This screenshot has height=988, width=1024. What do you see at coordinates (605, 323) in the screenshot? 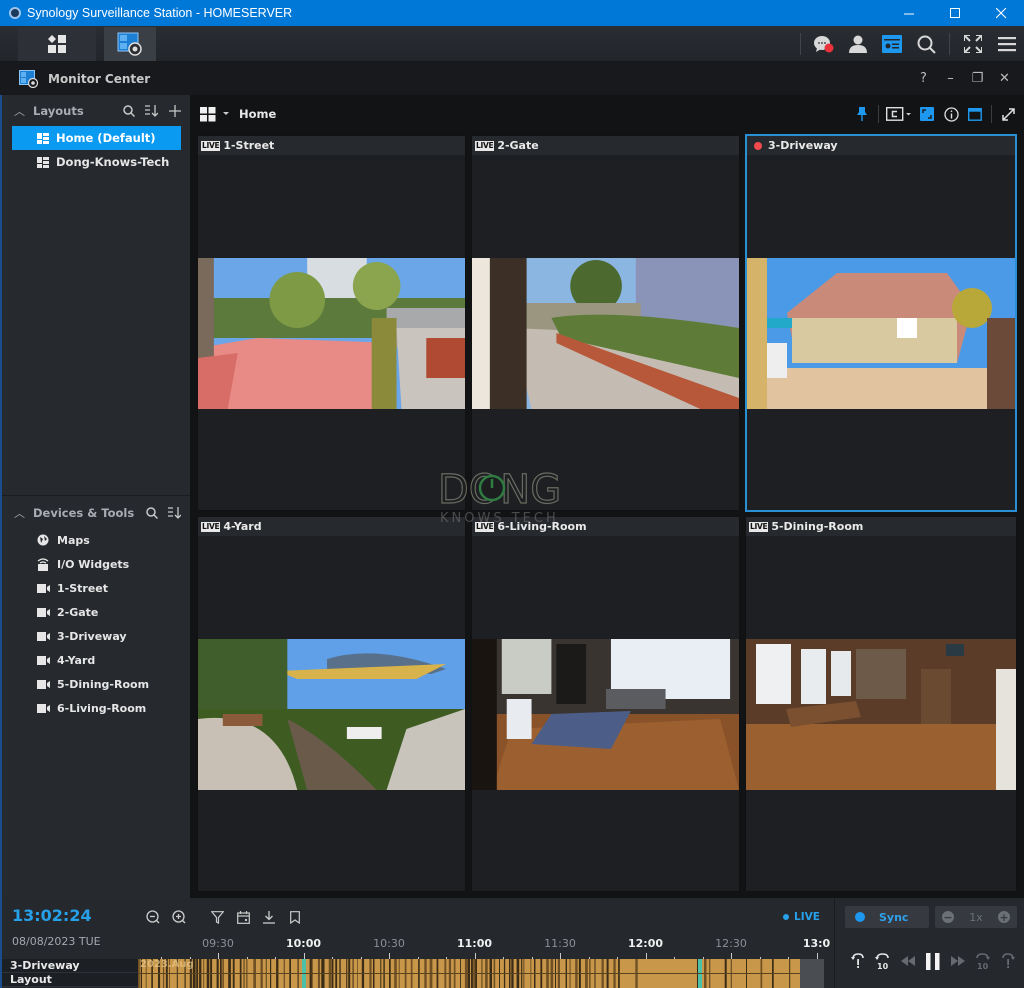
I see `camera-tile-2-gate: LIVE 2-Gate` at bounding box center [605, 323].